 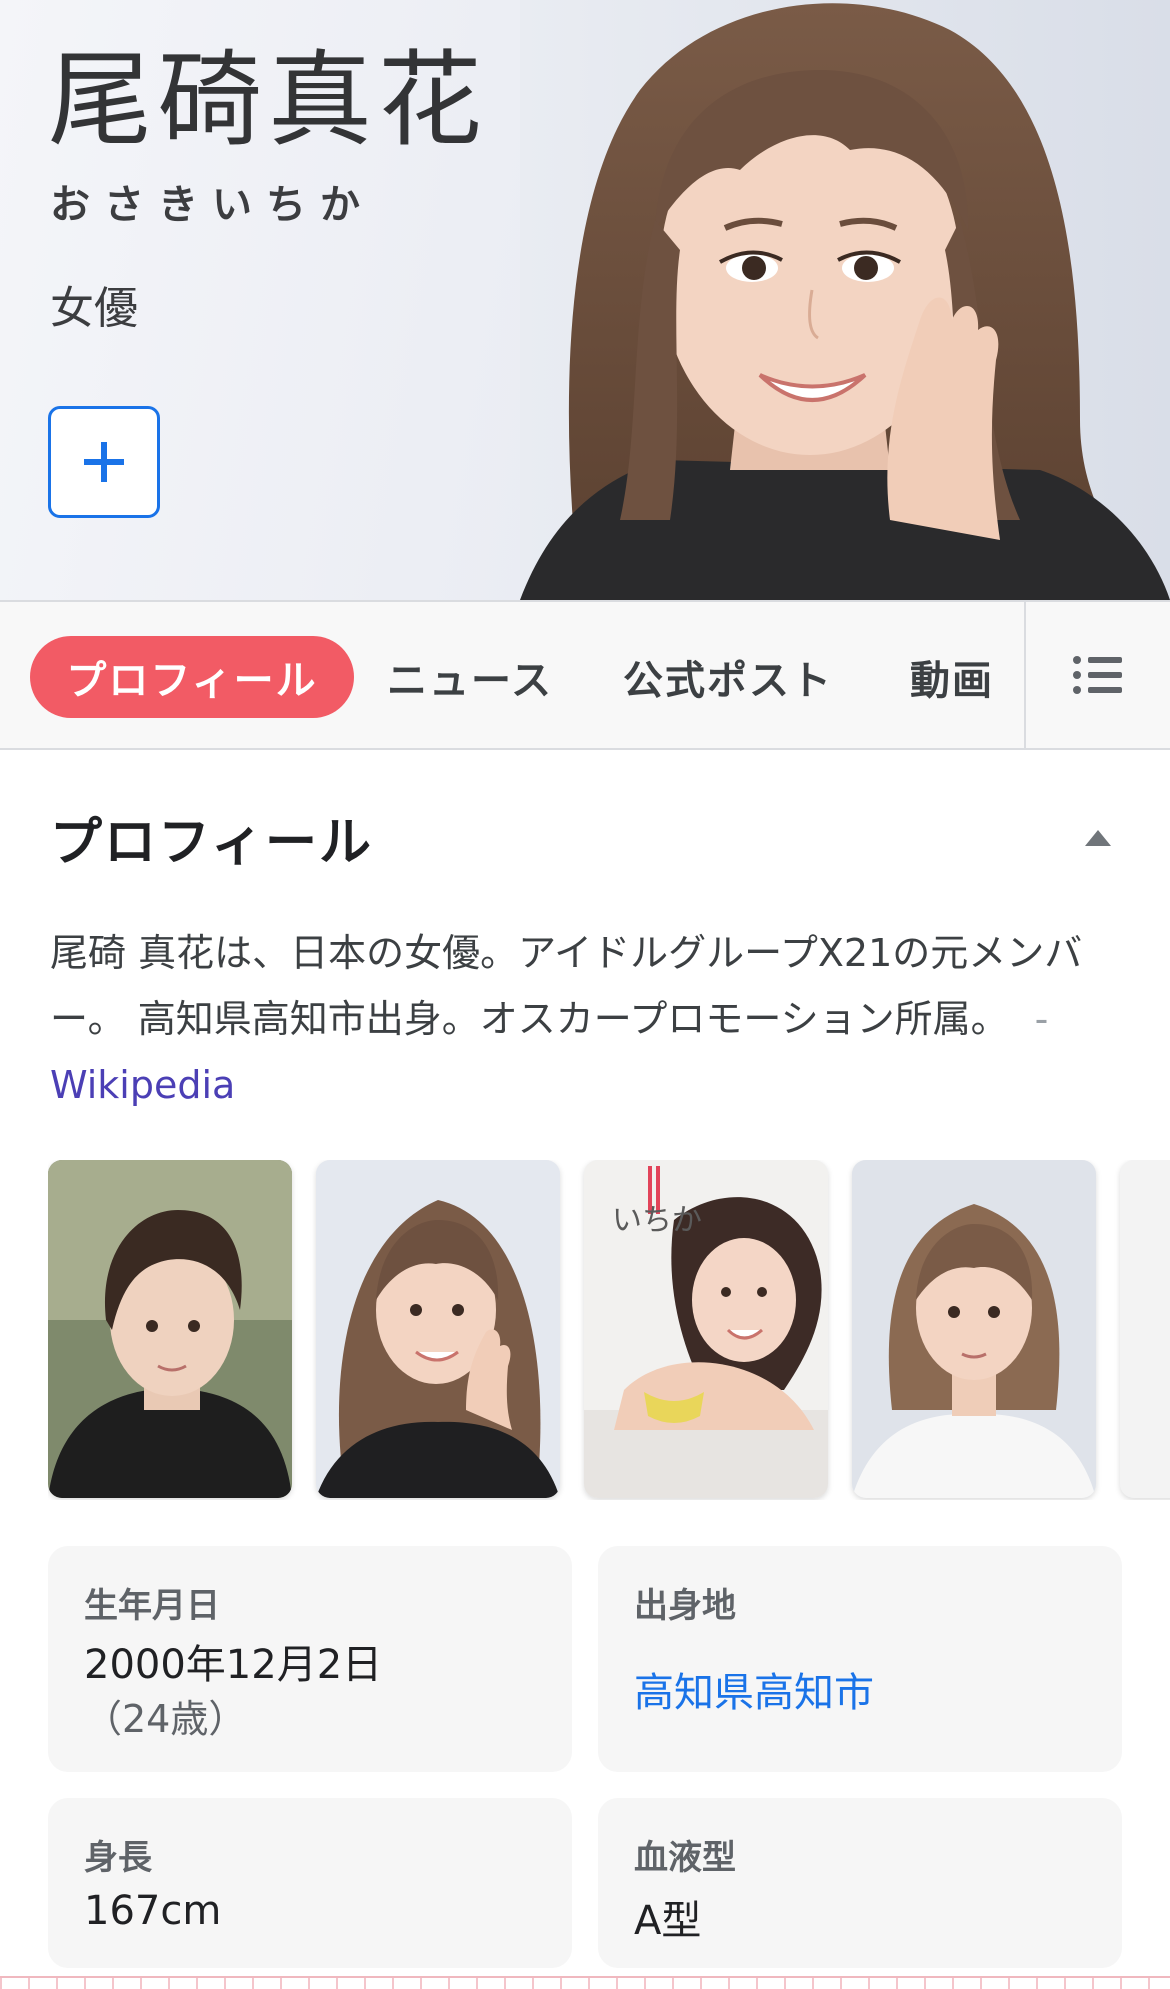 What do you see at coordinates (233, 1665) in the screenshot?
I see `birthdate-value: 2000年12月2日` at bounding box center [233, 1665].